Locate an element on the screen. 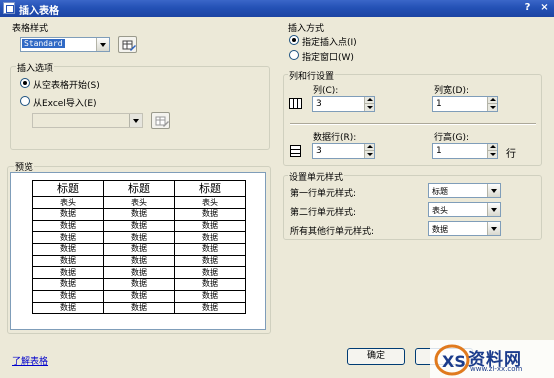 This screenshot has width=554, height=378. col-width-label: 列宽(D): is located at coordinates (451, 91).